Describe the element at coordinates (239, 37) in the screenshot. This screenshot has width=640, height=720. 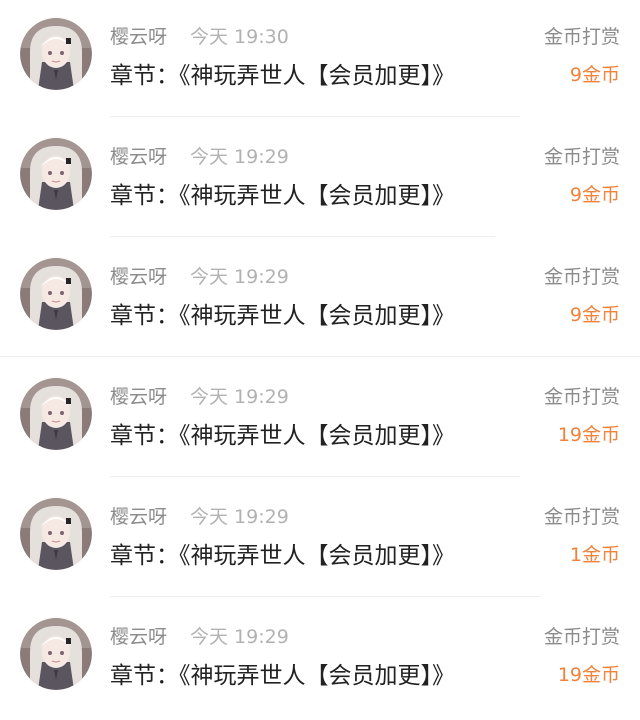
I see `timestamp: 今天 19:30` at that location.